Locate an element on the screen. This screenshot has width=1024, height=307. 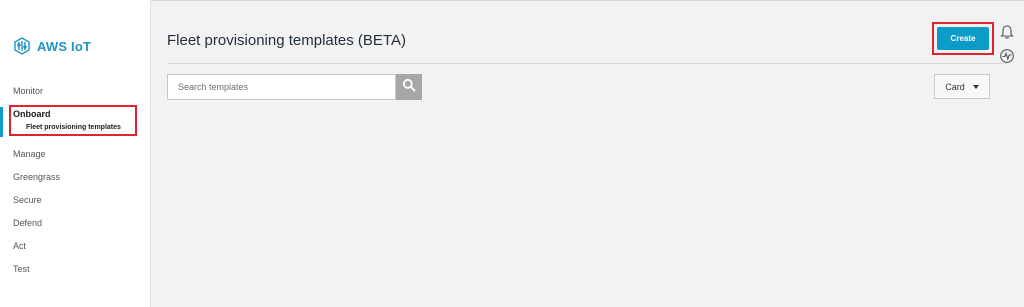
view-mode-select: Card is located at coordinates (962, 86).